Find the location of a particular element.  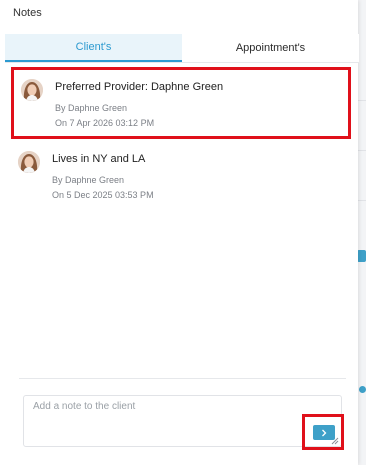

notes-tabs: Client's Appointment's is located at coordinates (182, 48).